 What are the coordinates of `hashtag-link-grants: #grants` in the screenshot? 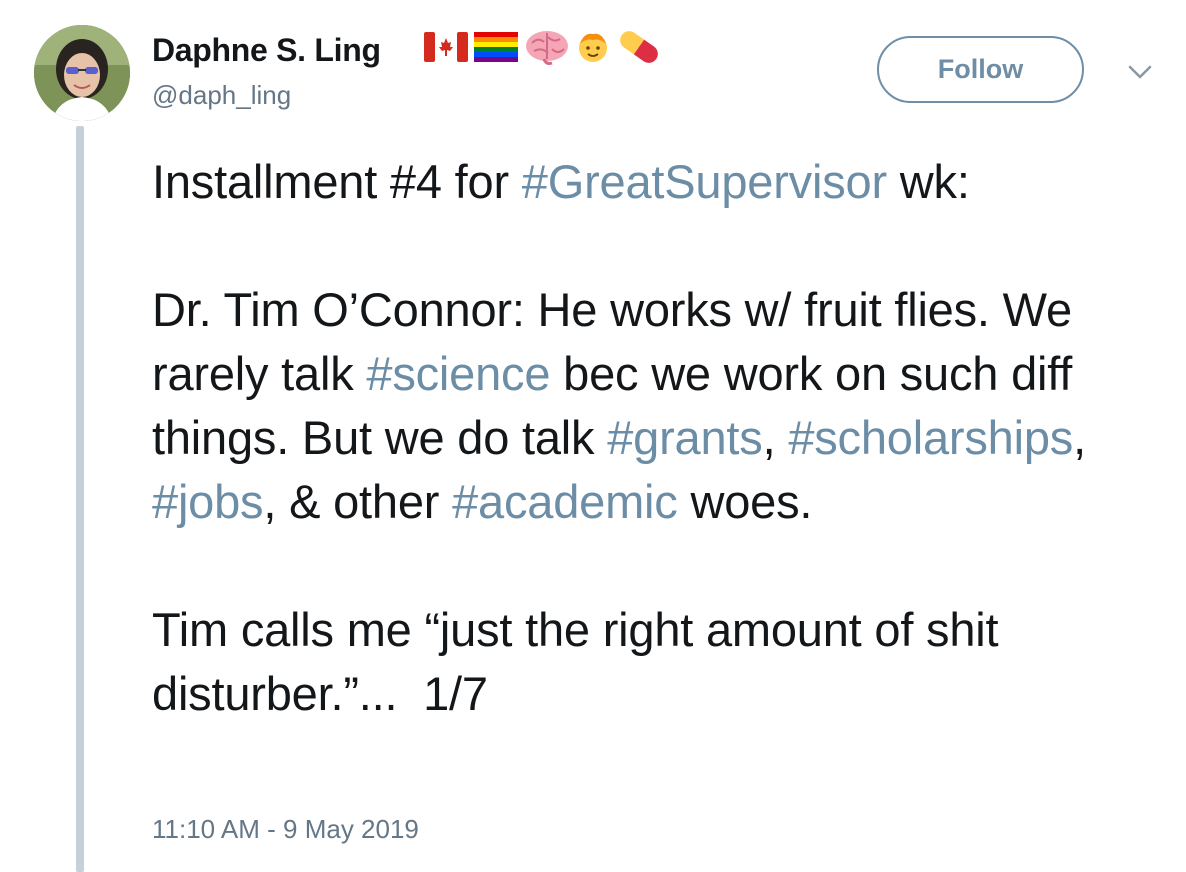 It's located at (685, 437).